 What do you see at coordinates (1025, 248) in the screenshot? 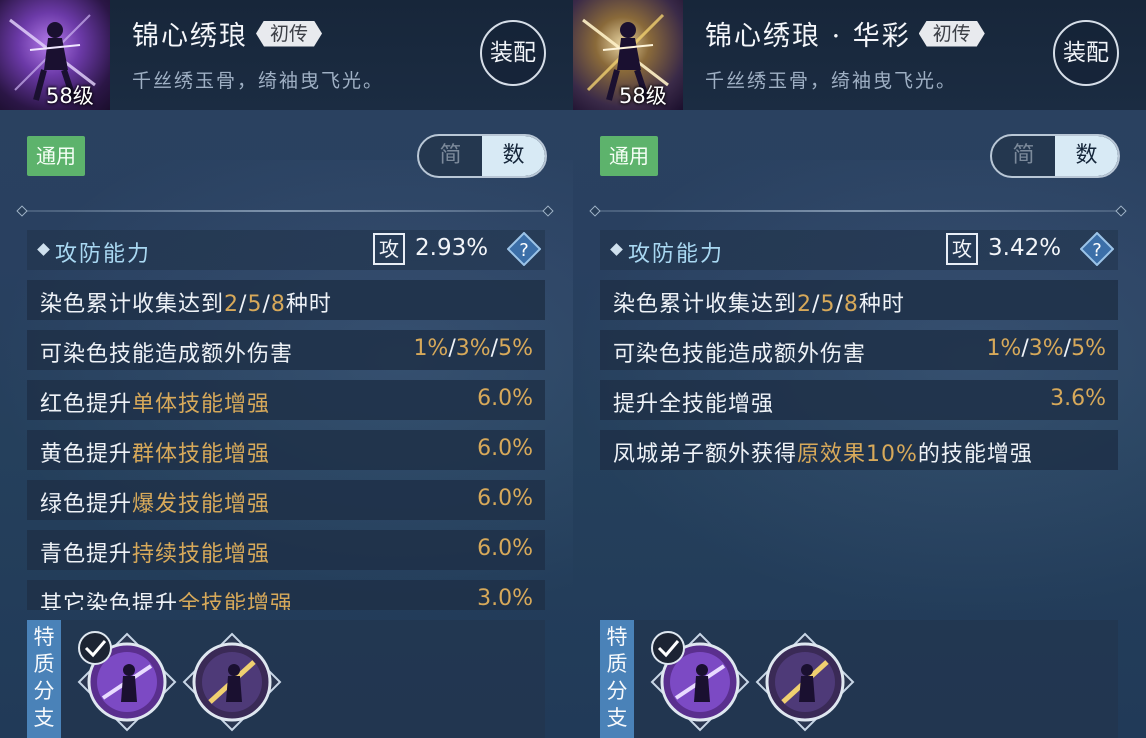
I see `attack-value: 3.42%` at bounding box center [1025, 248].